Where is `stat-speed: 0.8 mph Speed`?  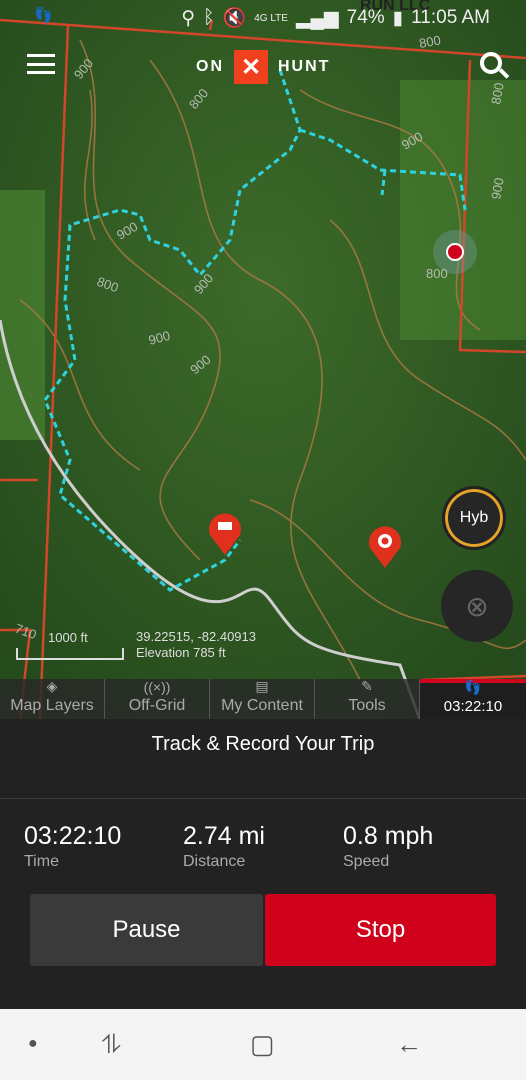
stat-speed: 0.8 mph Speed is located at coordinates (388, 846).